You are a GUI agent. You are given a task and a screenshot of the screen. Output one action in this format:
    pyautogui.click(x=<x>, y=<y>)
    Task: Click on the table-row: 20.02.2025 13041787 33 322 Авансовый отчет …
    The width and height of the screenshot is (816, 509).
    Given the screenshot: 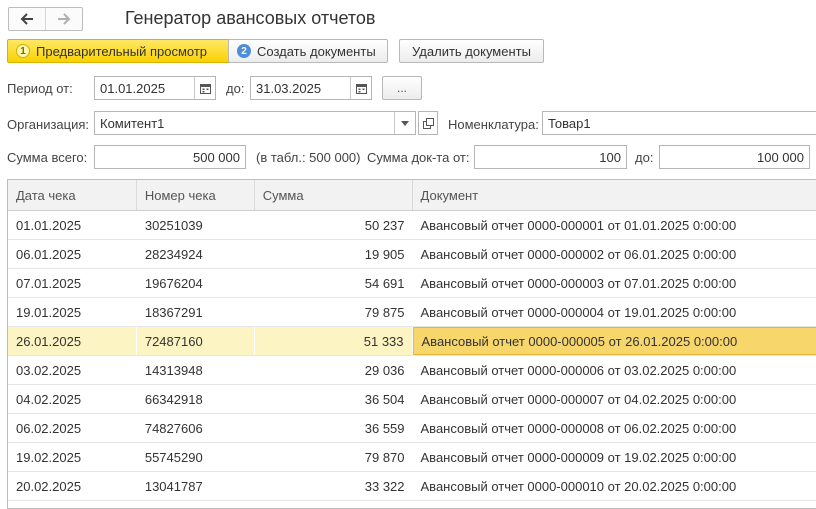 What is the action you would take?
    pyautogui.click(x=412, y=486)
    